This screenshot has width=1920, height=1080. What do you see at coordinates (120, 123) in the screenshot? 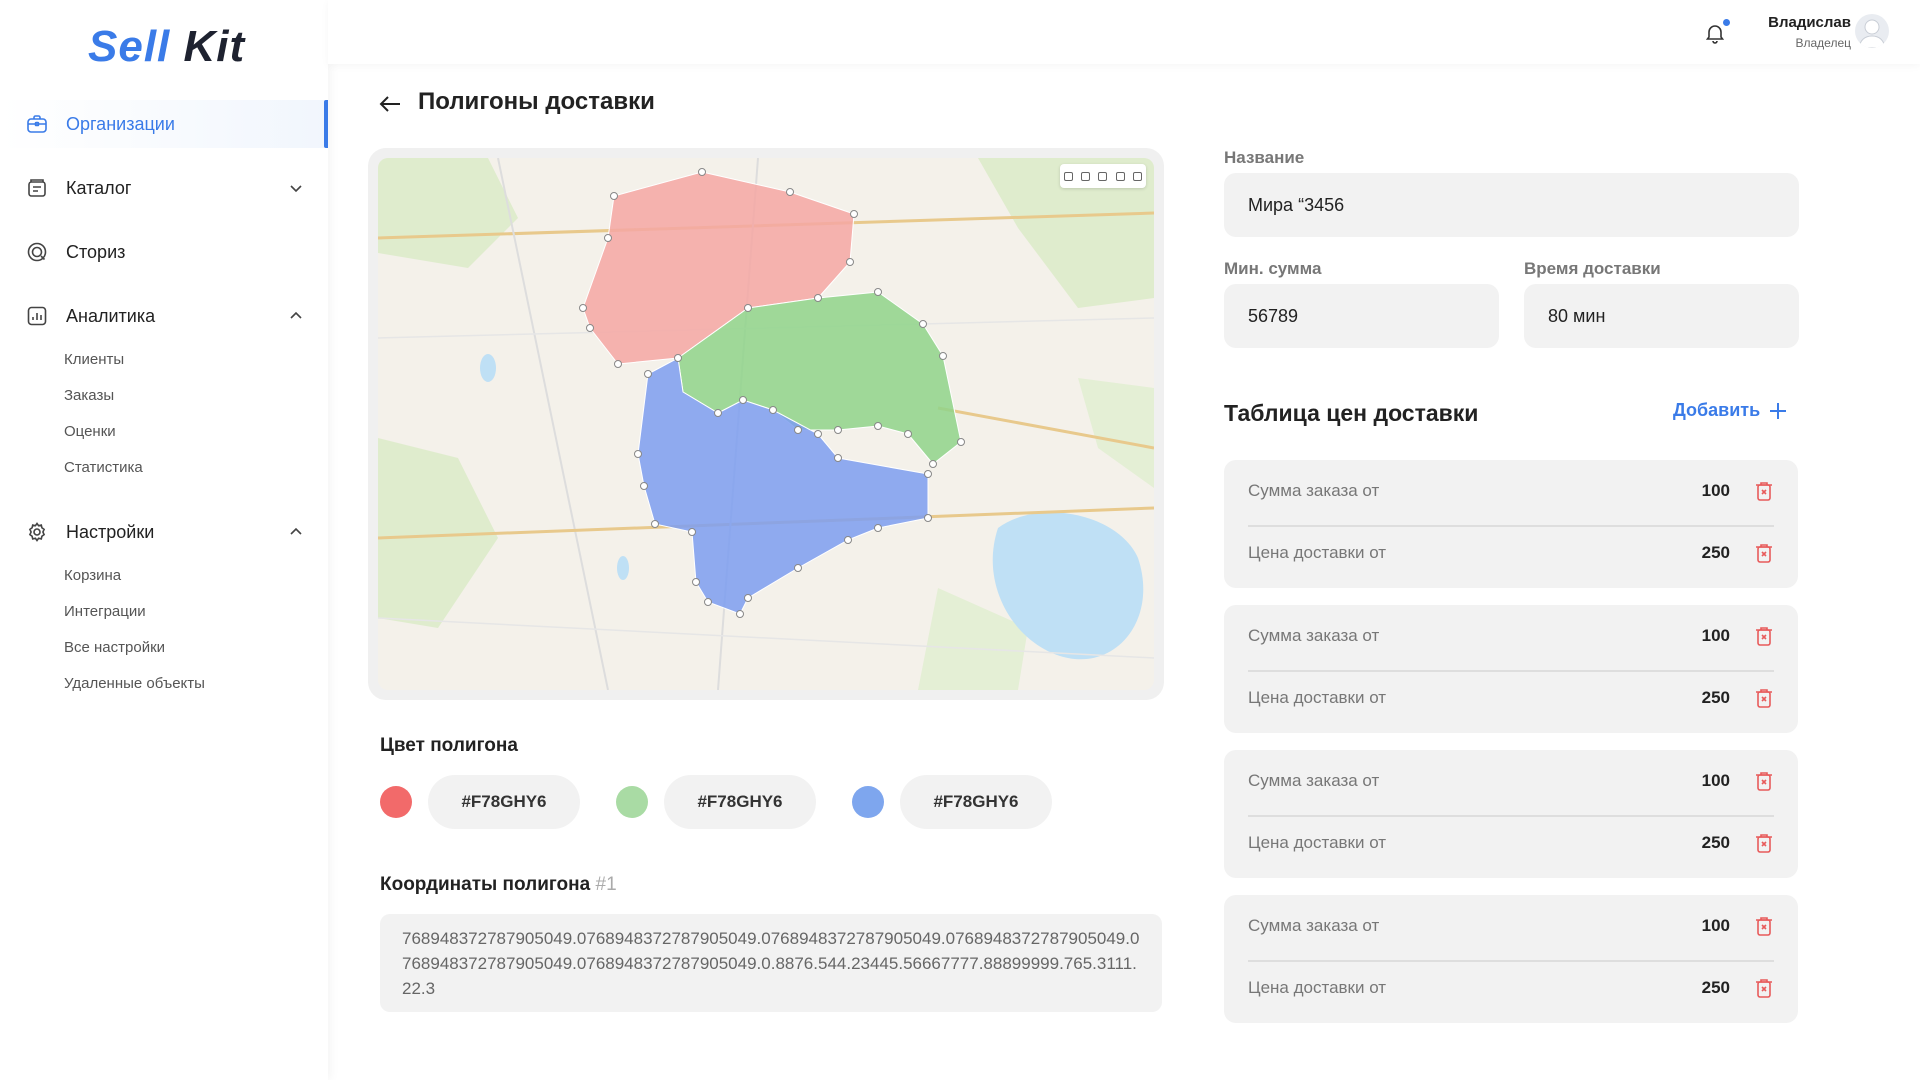
I see `sidebar-item-label: Организации` at bounding box center [120, 123].